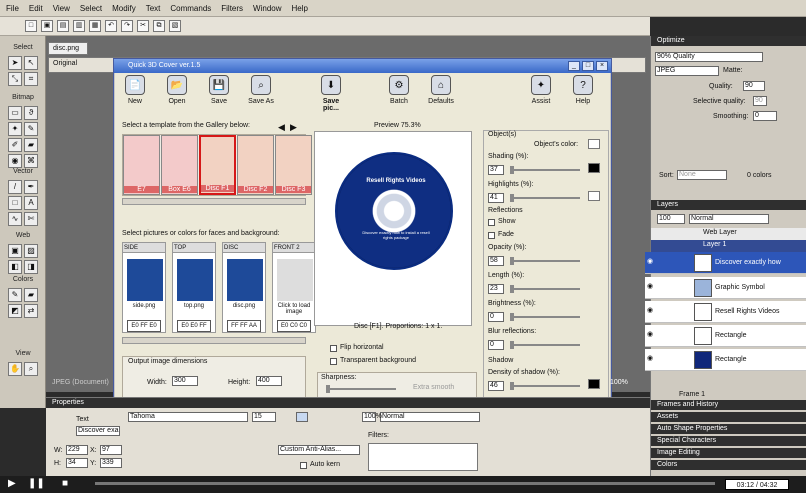 The image size is (806, 493). I want to click on h-field: 34, so click(77, 463).